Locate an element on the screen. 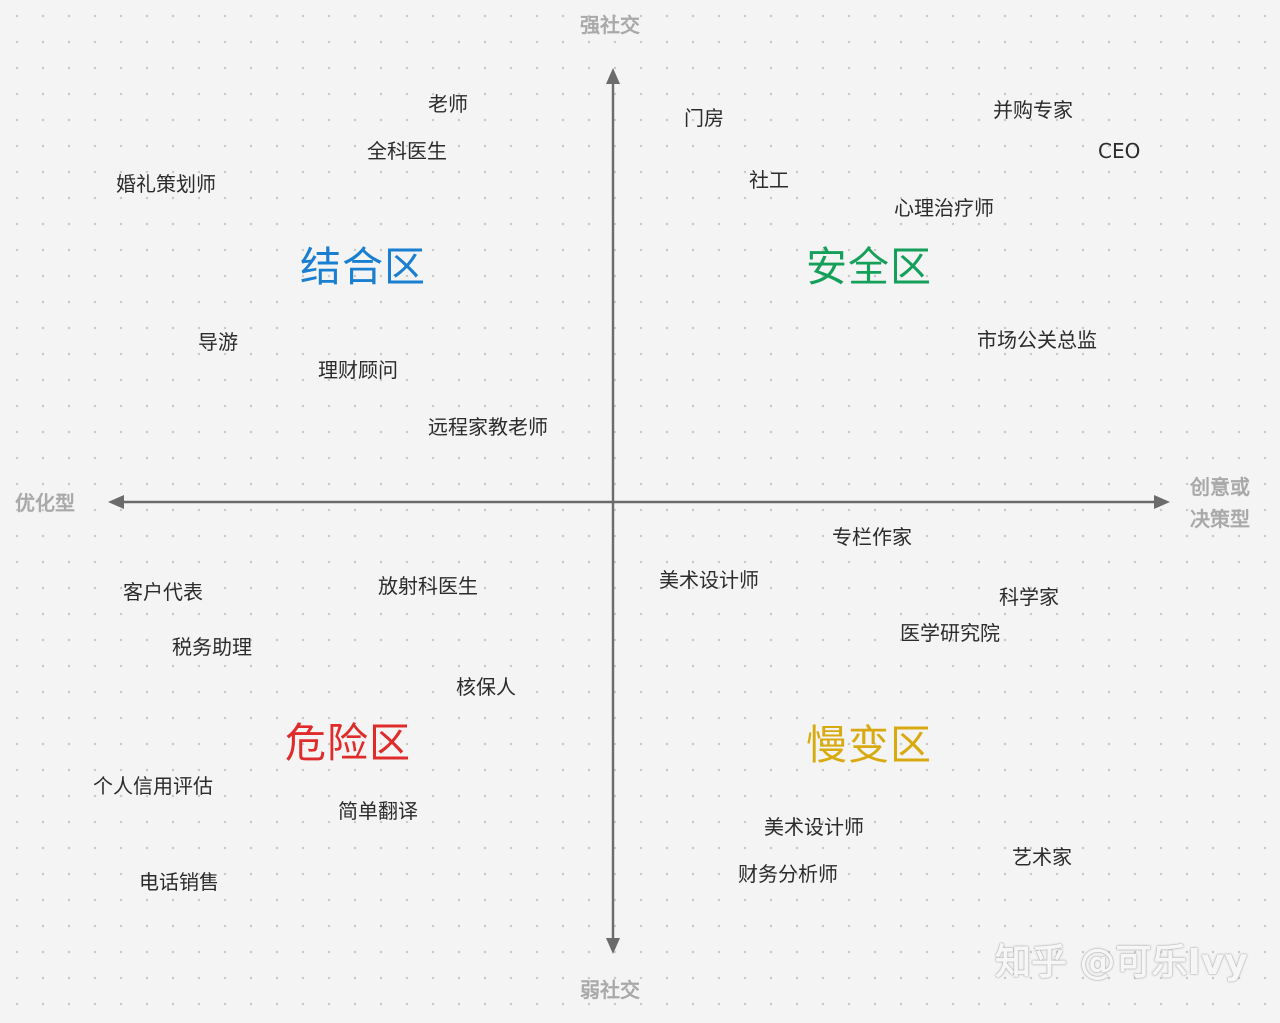 The image size is (1280, 1023). axis-label-right-line2: 决策型 is located at coordinates (1220, 519).